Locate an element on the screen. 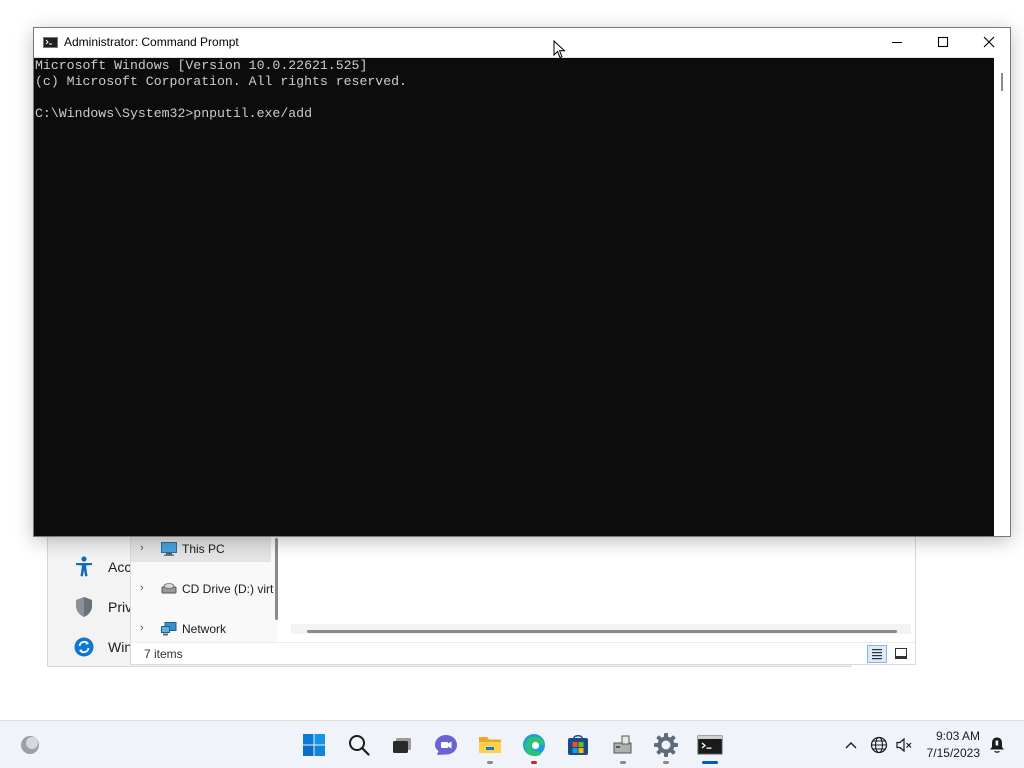  microsoft-store-button is located at coordinates (578, 745).